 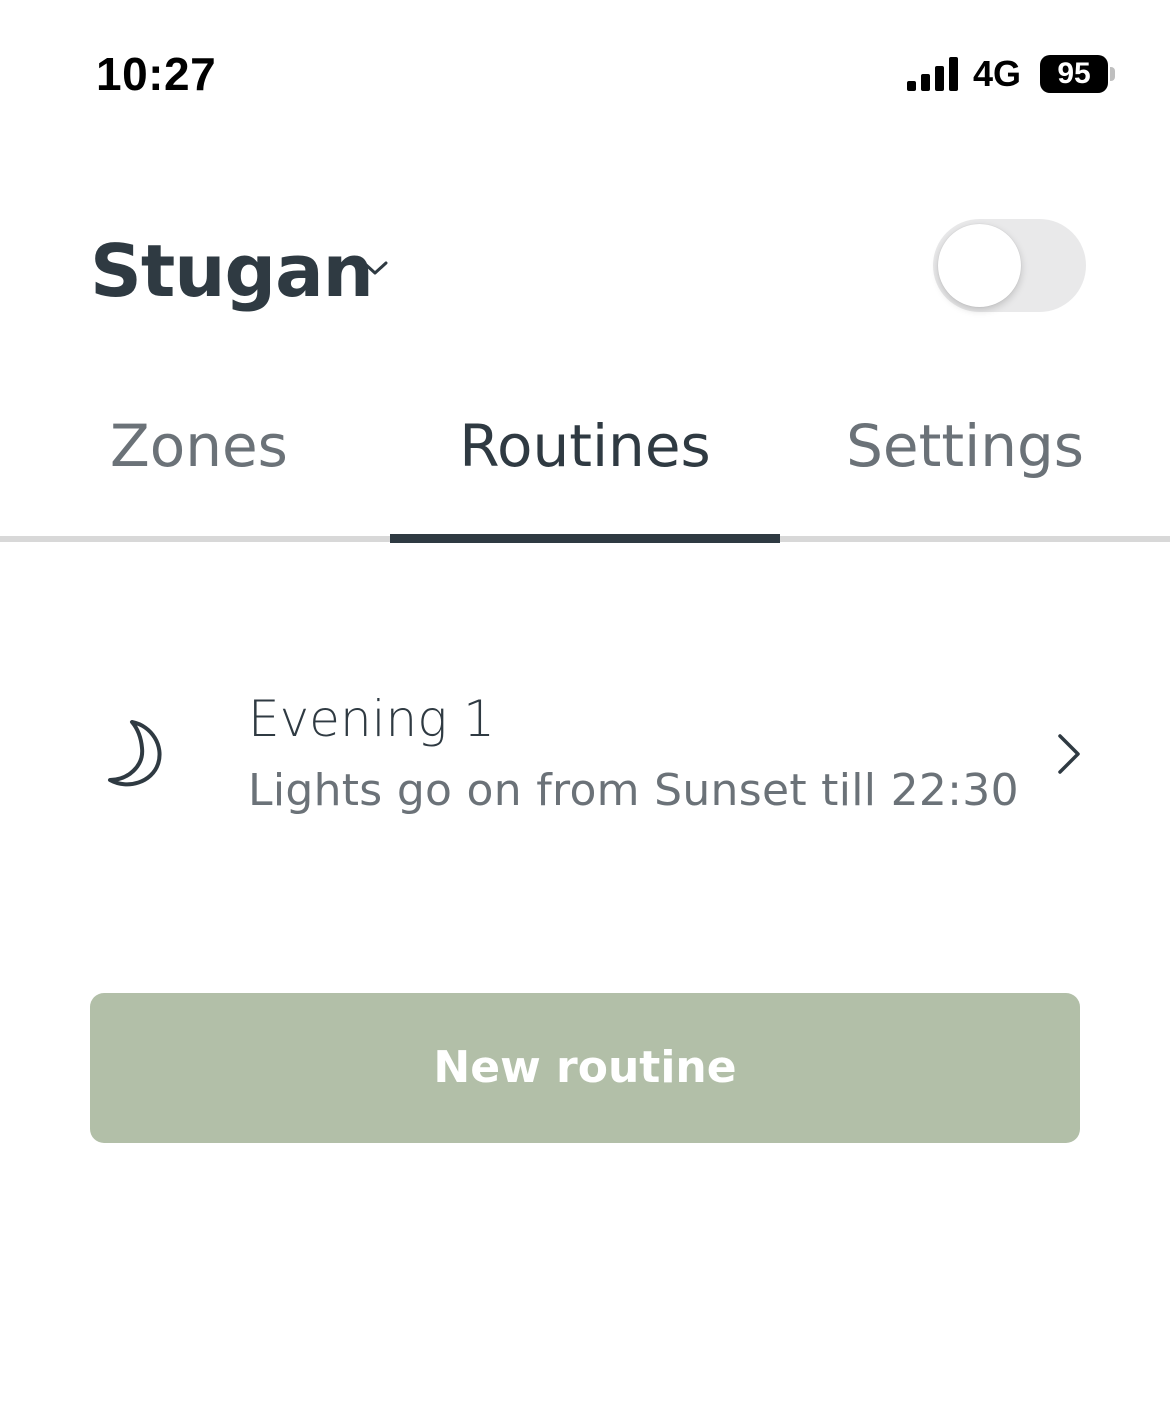 I want to click on status-time: 10:27, so click(x=156, y=74).